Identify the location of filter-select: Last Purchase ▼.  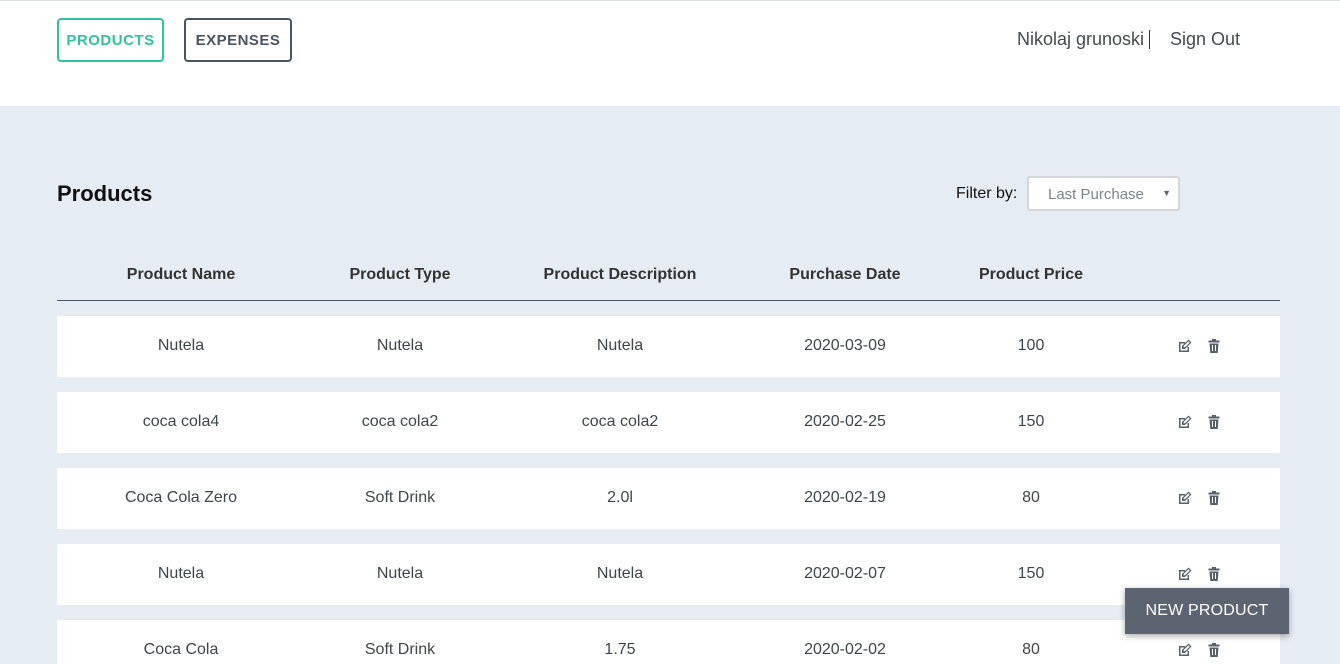
(1103, 193).